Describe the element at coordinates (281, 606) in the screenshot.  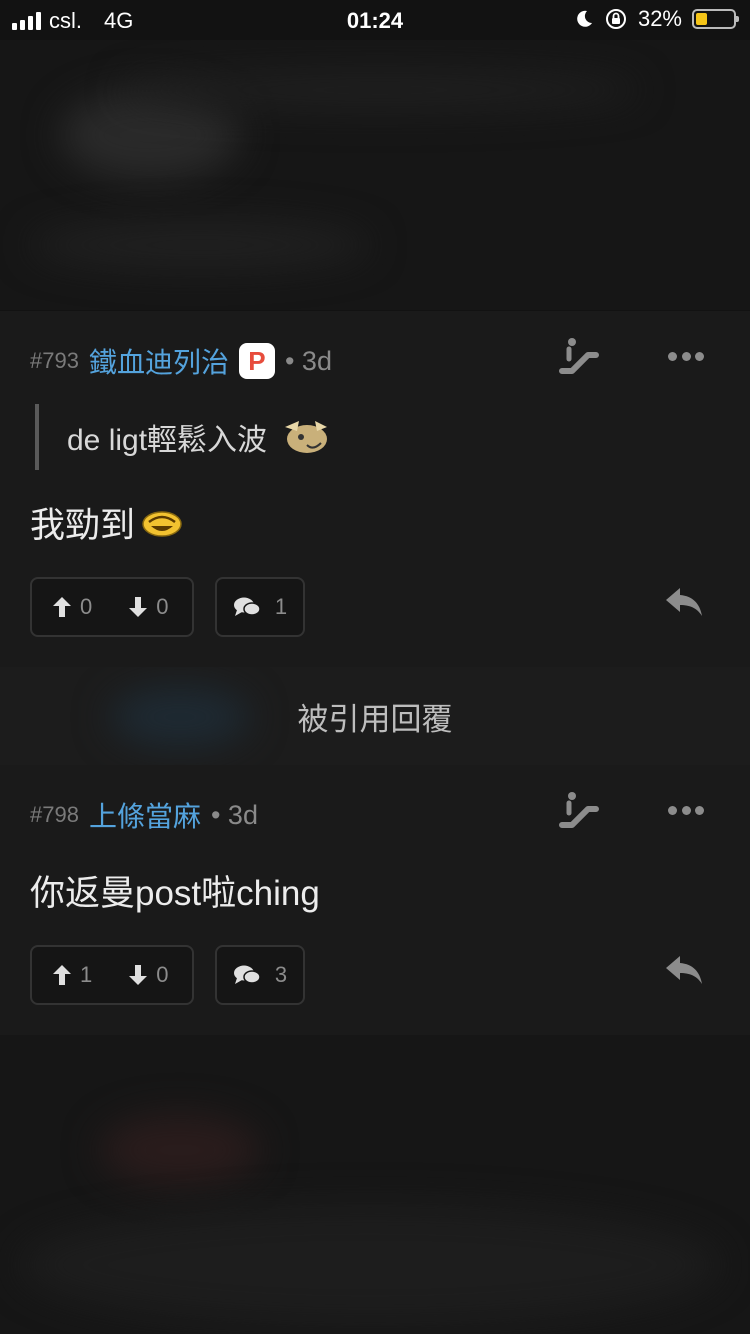
I see `comment-count: 1` at that location.